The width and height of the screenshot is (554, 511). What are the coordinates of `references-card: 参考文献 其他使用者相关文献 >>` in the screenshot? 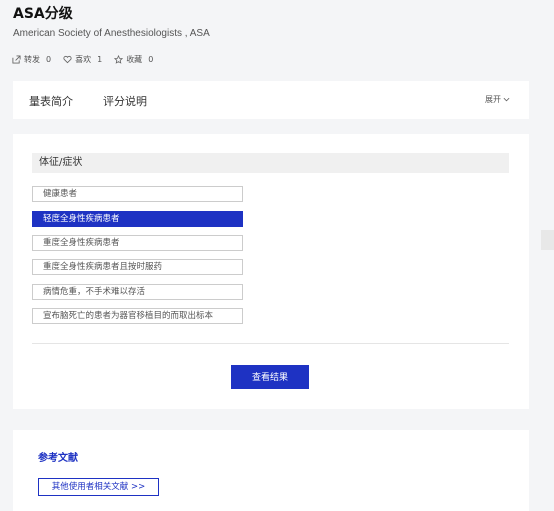 It's located at (271, 470).